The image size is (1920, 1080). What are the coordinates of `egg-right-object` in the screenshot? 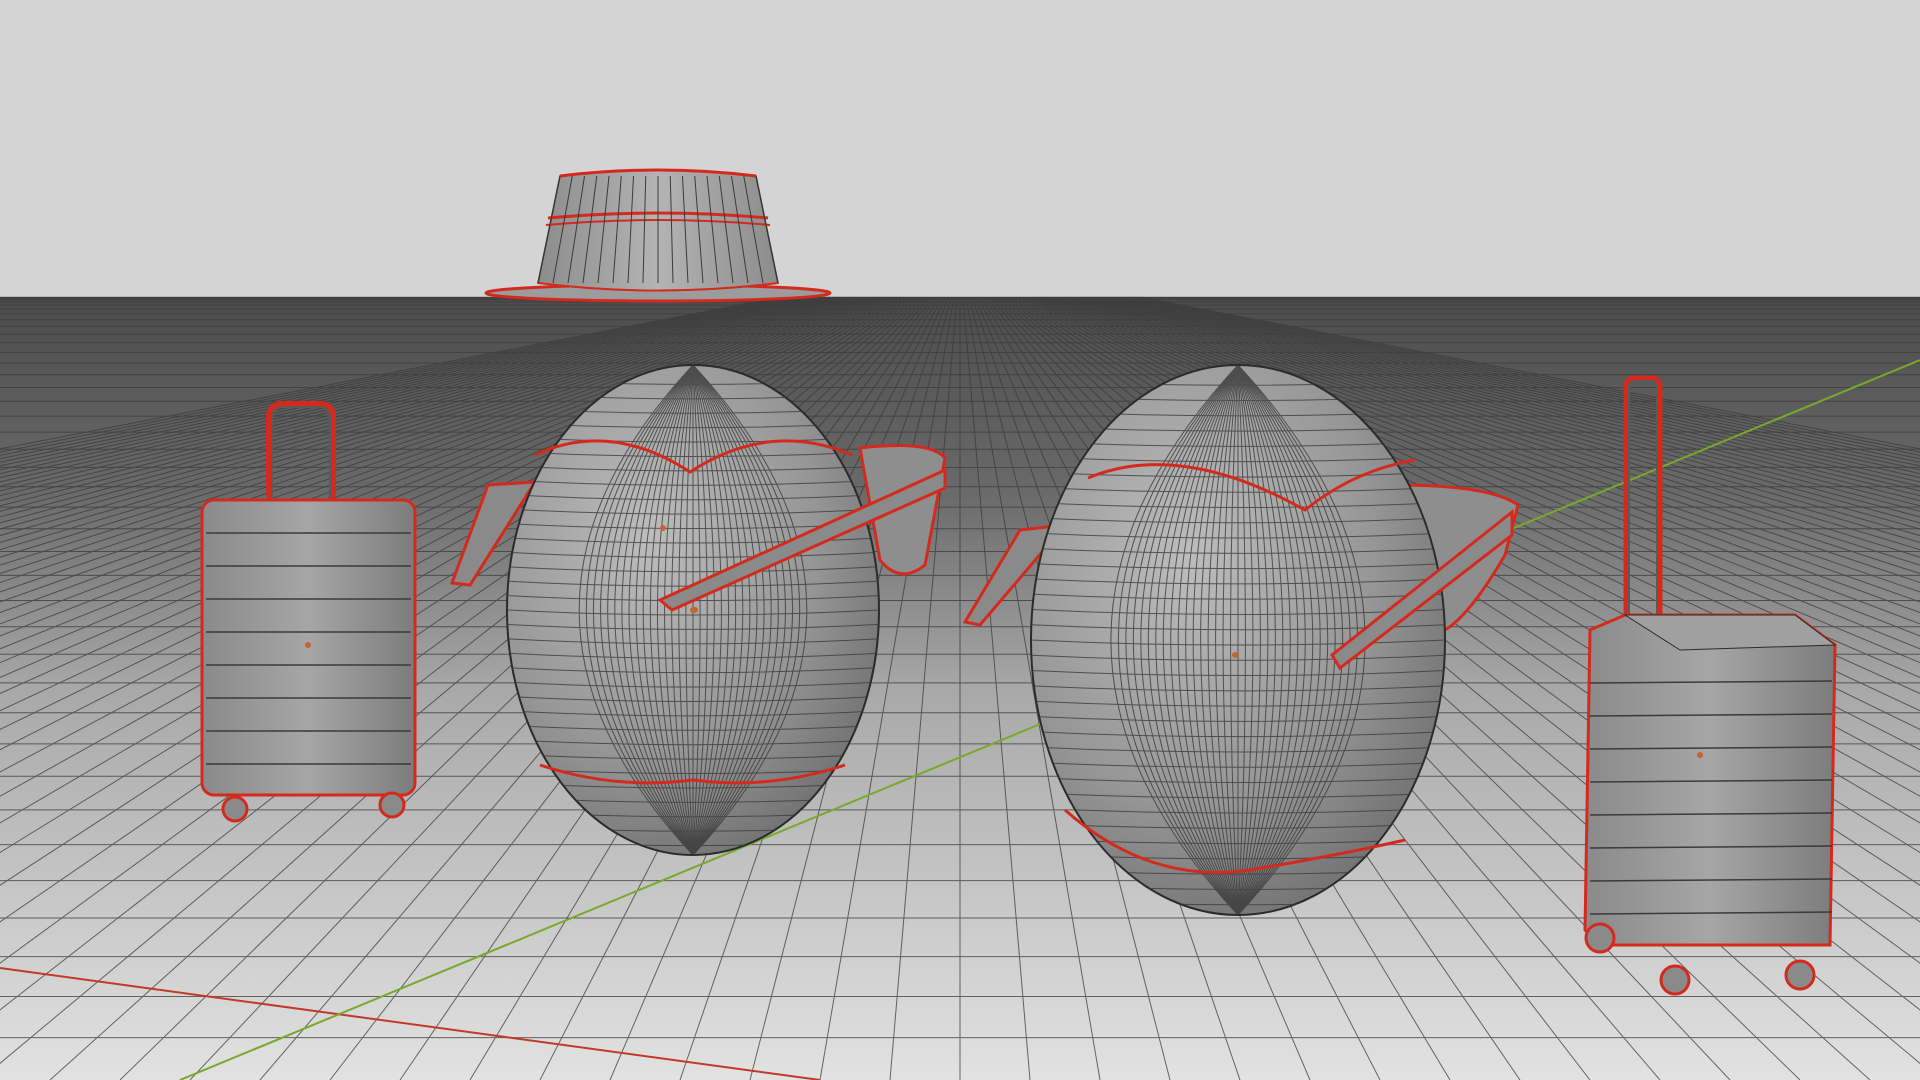 It's located at (1238, 640).